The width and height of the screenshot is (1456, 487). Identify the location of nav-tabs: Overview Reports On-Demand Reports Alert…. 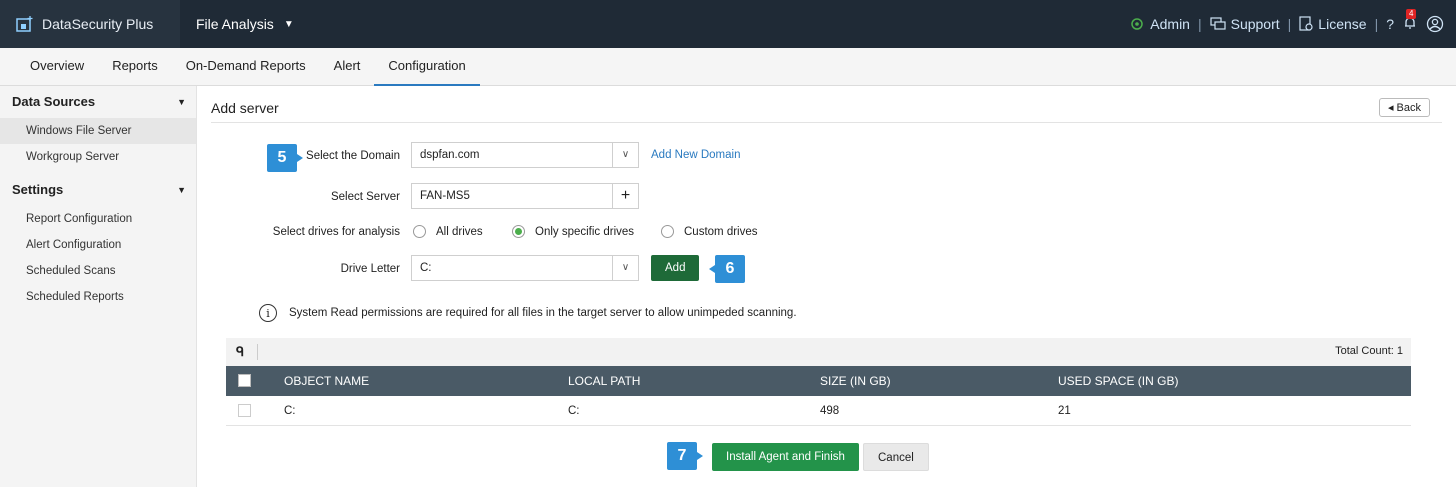
(728, 67).